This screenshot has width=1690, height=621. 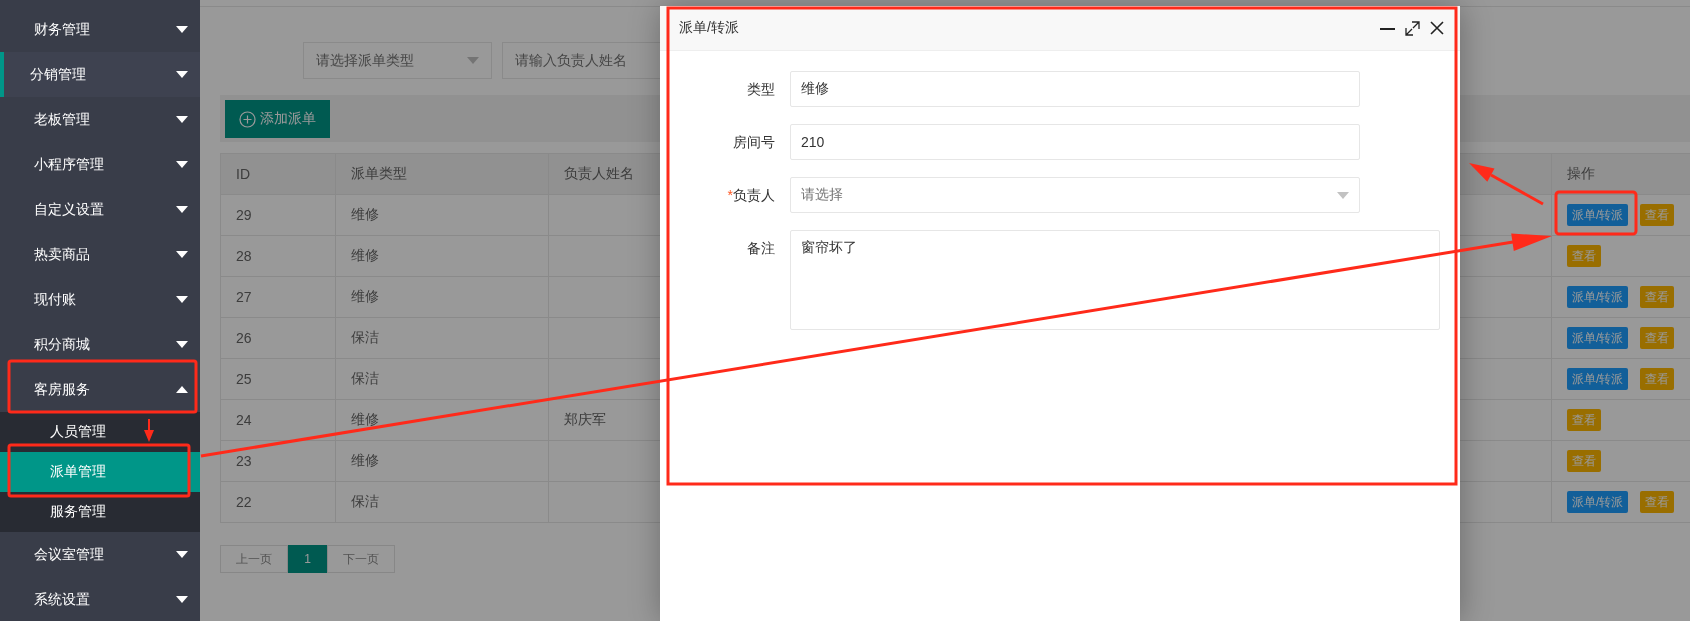 What do you see at coordinates (278, 502) in the screenshot?
I see `table-cell: 22` at bounding box center [278, 502].